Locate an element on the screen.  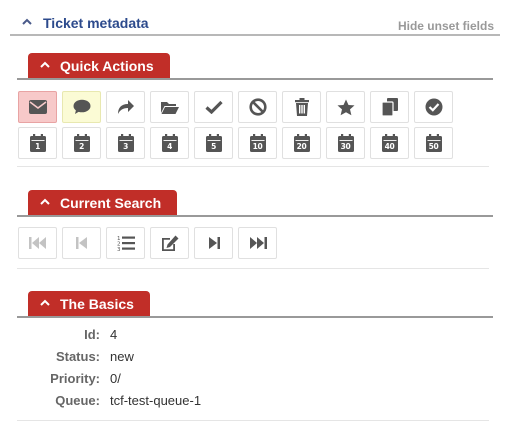
copy-icon is located at coordinates (389, 107).